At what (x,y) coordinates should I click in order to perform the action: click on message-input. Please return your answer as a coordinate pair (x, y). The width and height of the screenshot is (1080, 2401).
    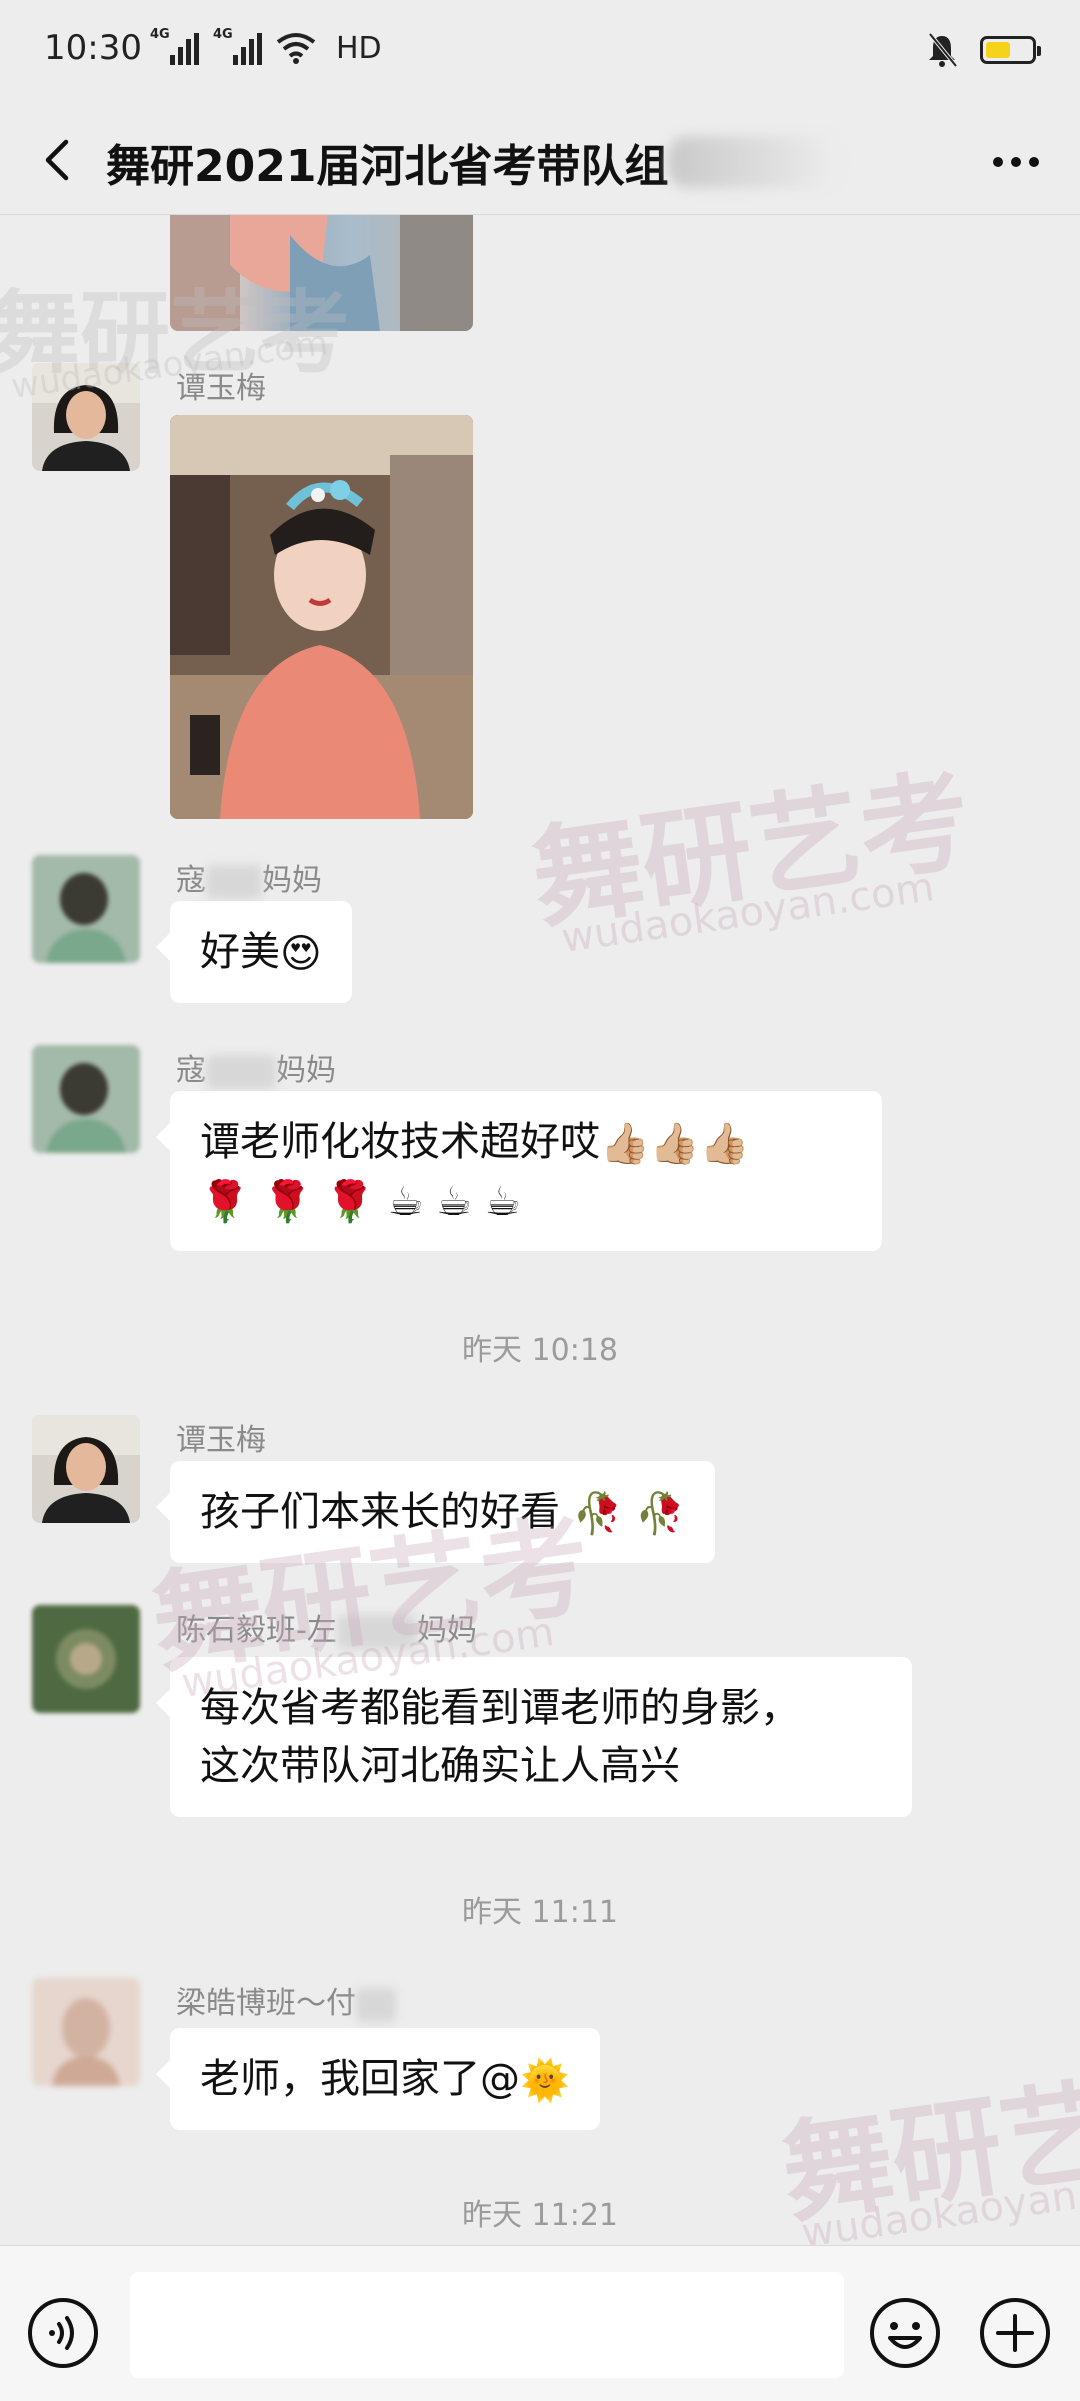
    Looking at the image, I should click on (487, 2325).